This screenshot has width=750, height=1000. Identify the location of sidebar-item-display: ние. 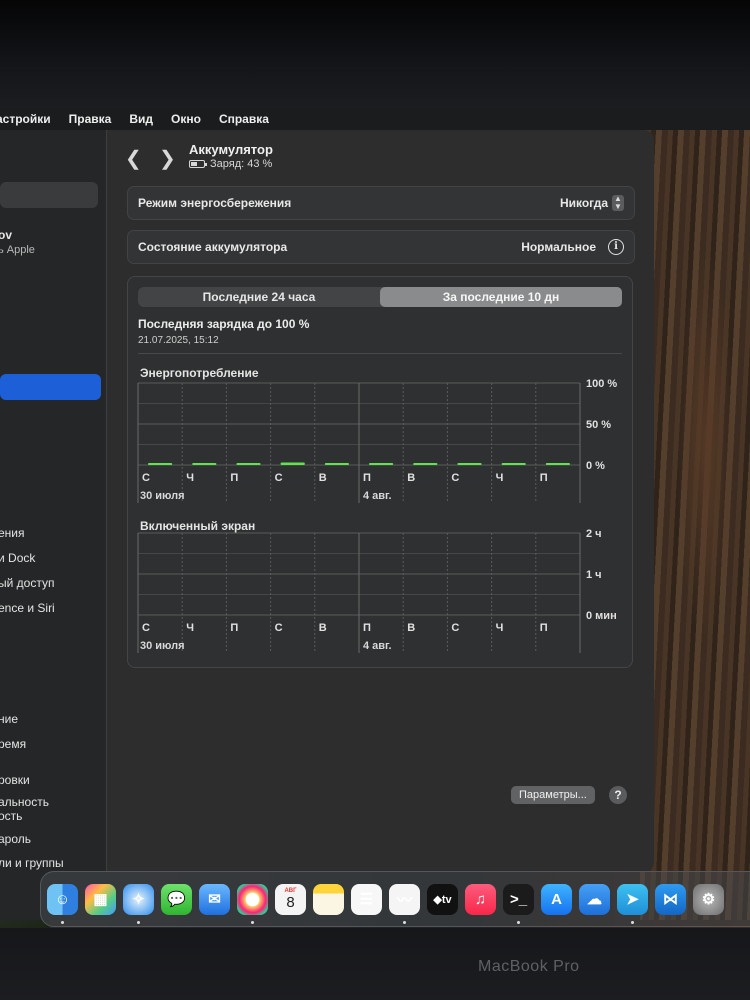
(9, 719).